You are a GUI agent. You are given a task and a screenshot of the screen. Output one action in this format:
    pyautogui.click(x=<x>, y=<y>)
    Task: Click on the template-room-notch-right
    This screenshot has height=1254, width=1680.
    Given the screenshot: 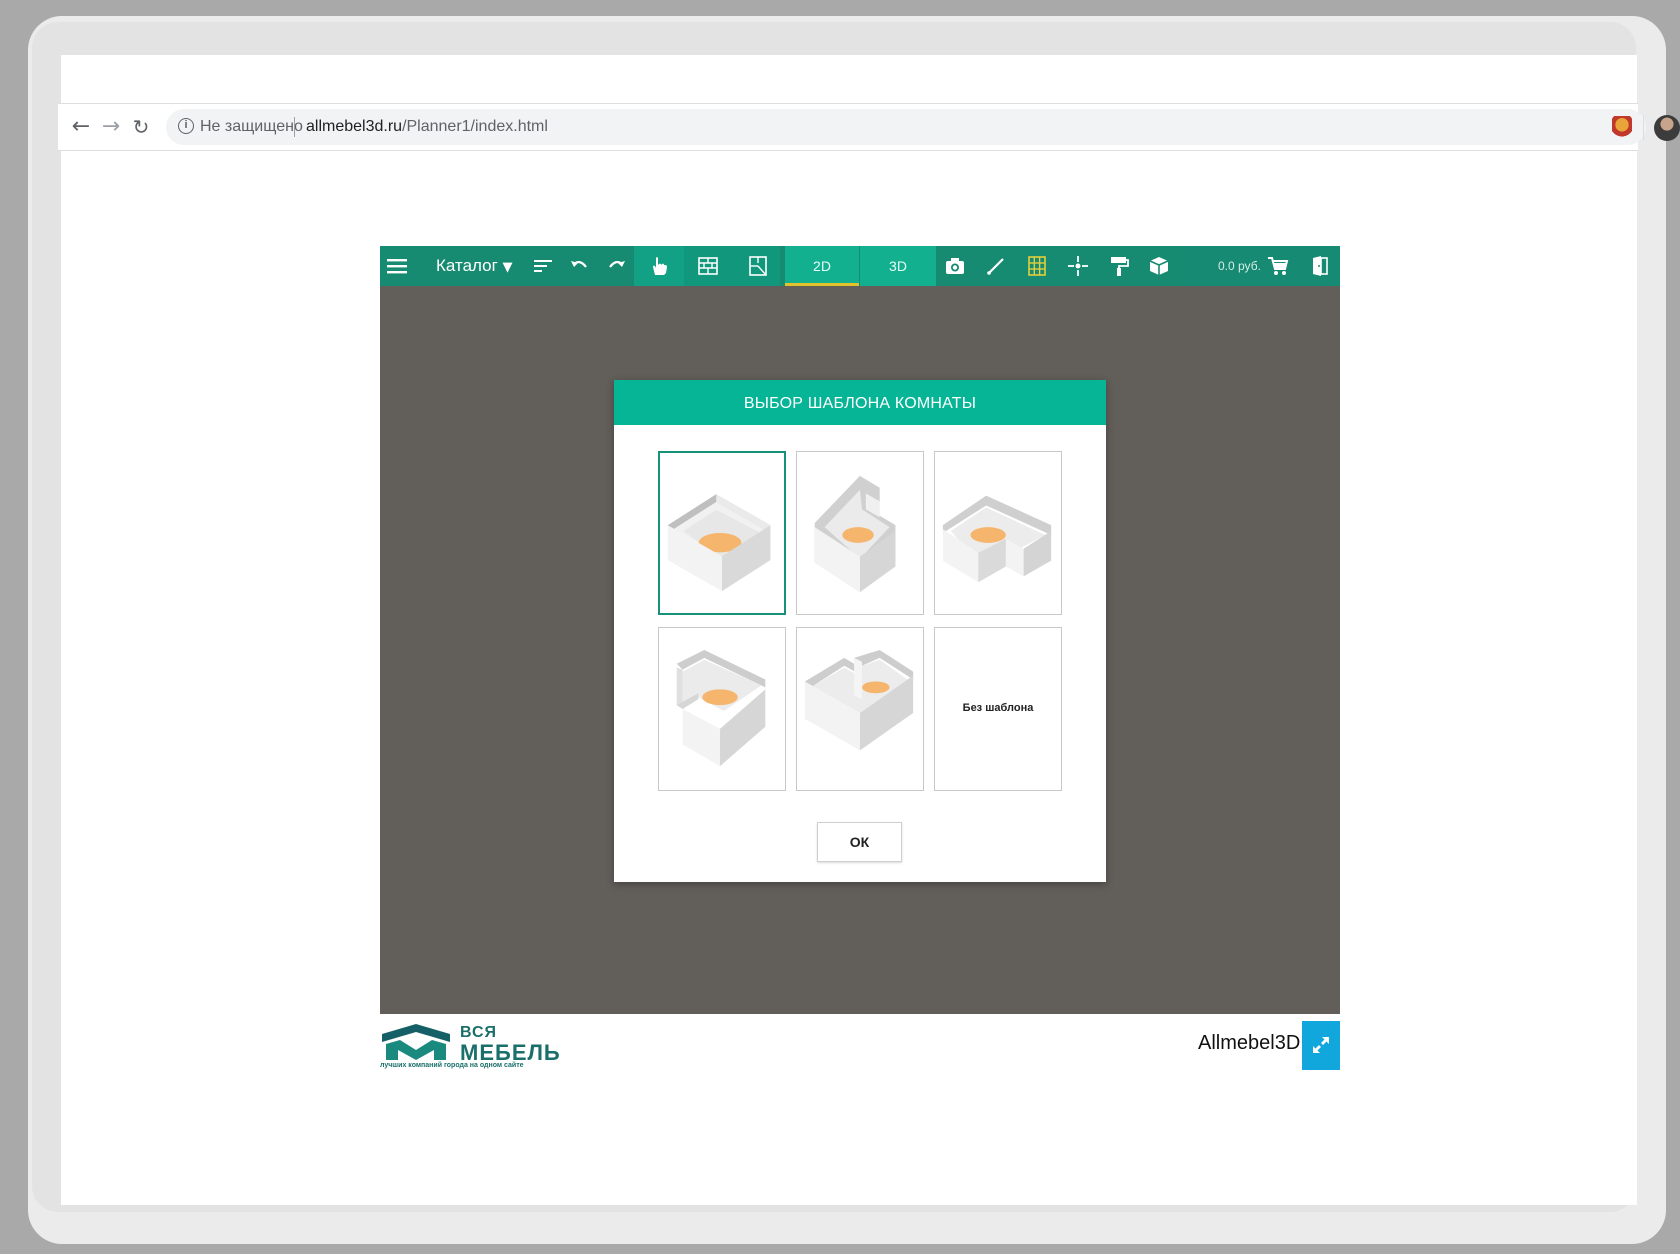 What is the action you would take?
    pyautogui.click(x=860, y=533)
    